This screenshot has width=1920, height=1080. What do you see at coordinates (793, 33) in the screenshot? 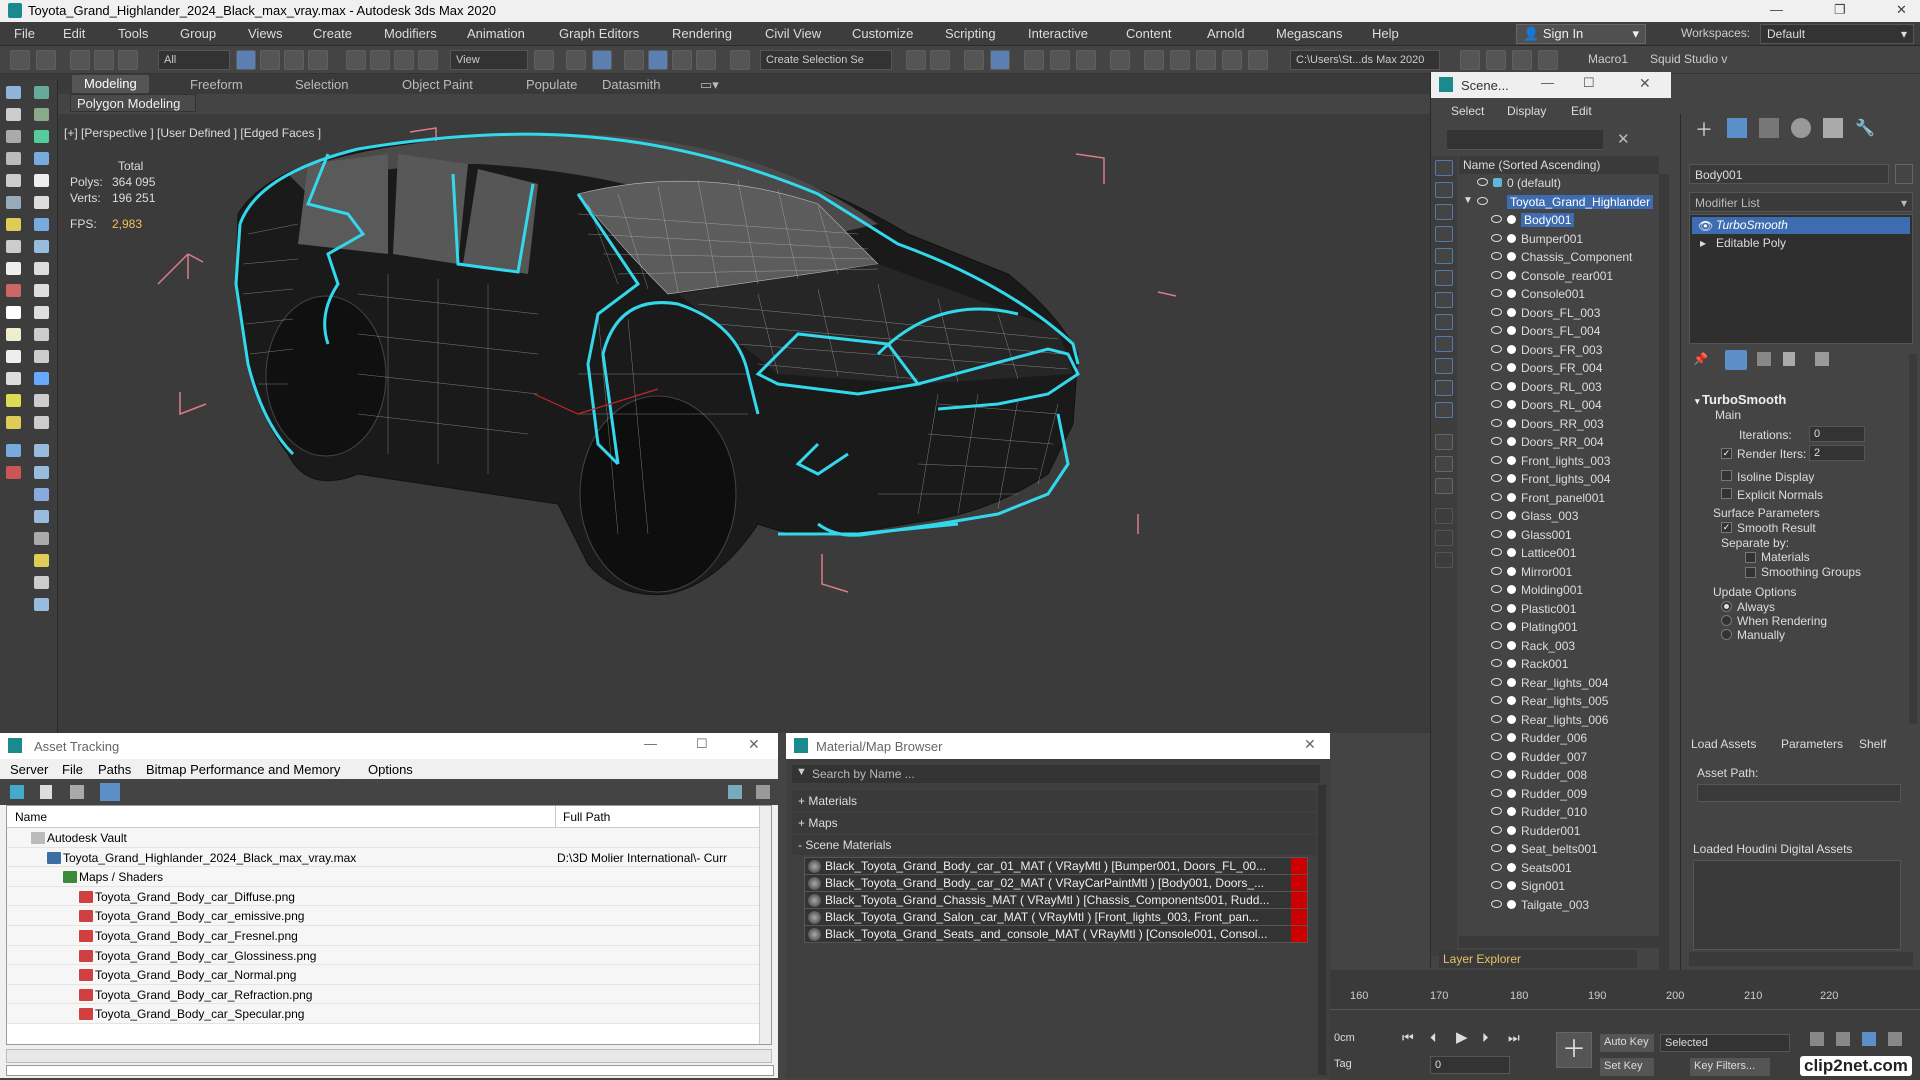
I see `menu-civil-view: Civil View` at bounding box center [793, 33].